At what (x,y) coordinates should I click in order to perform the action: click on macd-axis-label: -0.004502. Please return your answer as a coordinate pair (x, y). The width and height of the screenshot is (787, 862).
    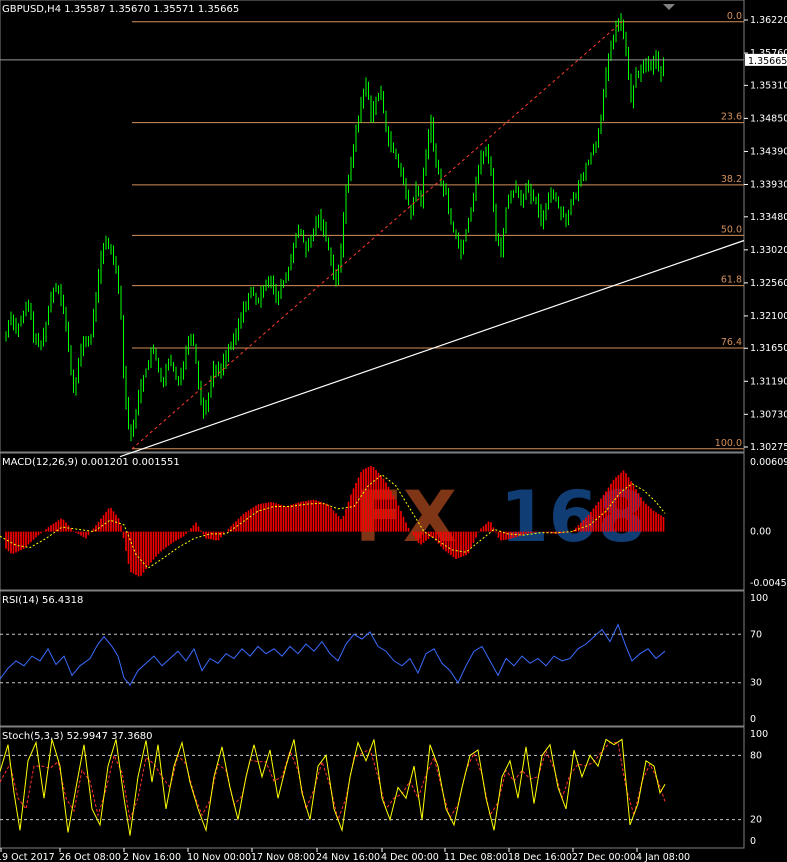
    Looking at the image, I should click on (768, 583).